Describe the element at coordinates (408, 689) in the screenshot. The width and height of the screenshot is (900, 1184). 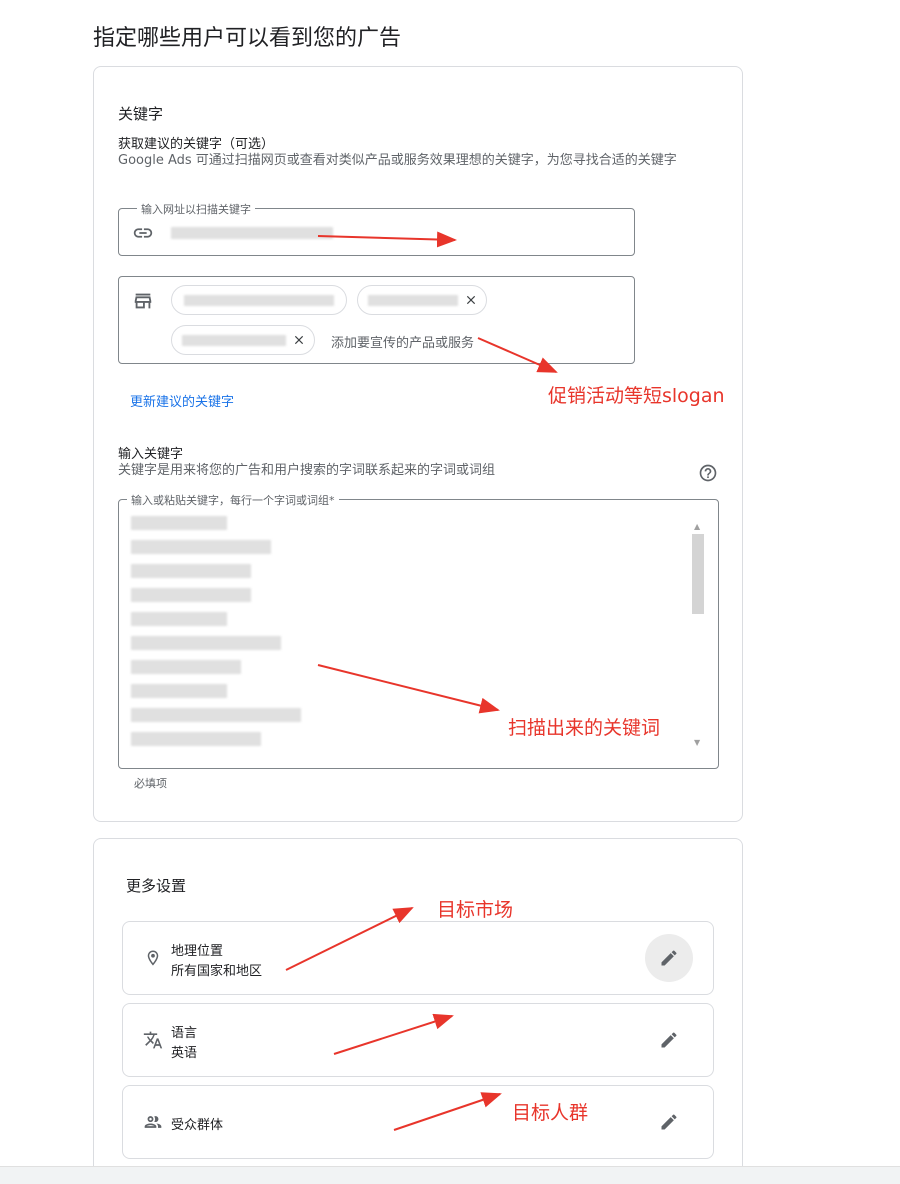
I see `arrow-scanned` at that location.